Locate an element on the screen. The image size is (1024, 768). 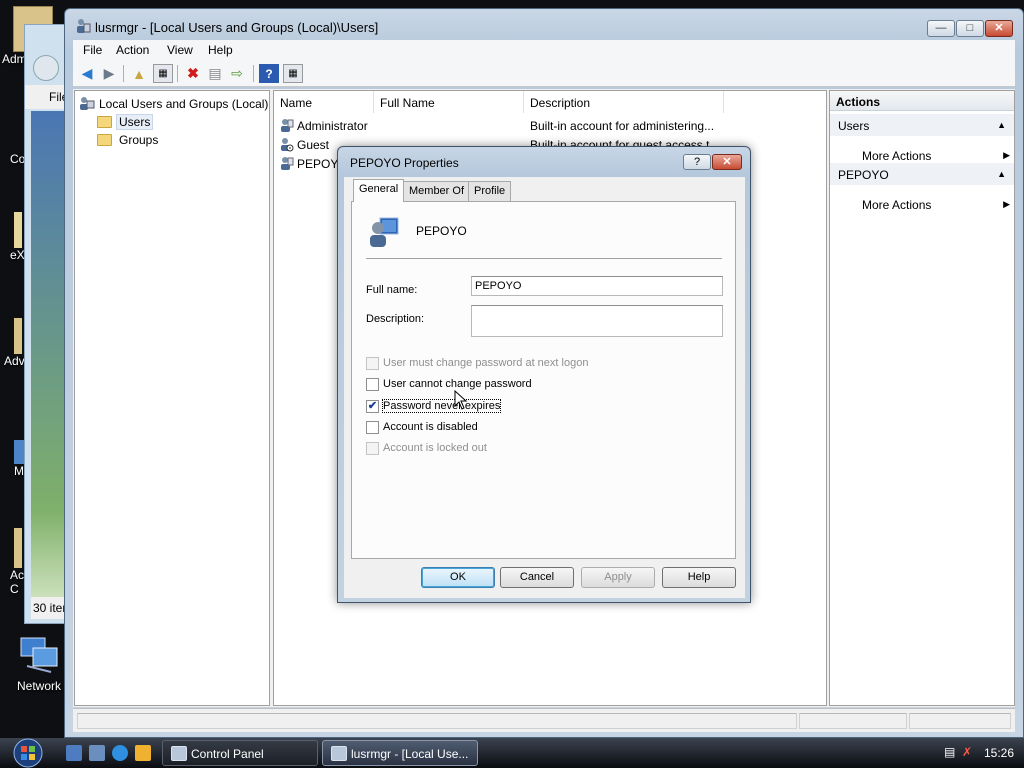
desktop-icon-label: Ac C is located at coordinates (17, 582).